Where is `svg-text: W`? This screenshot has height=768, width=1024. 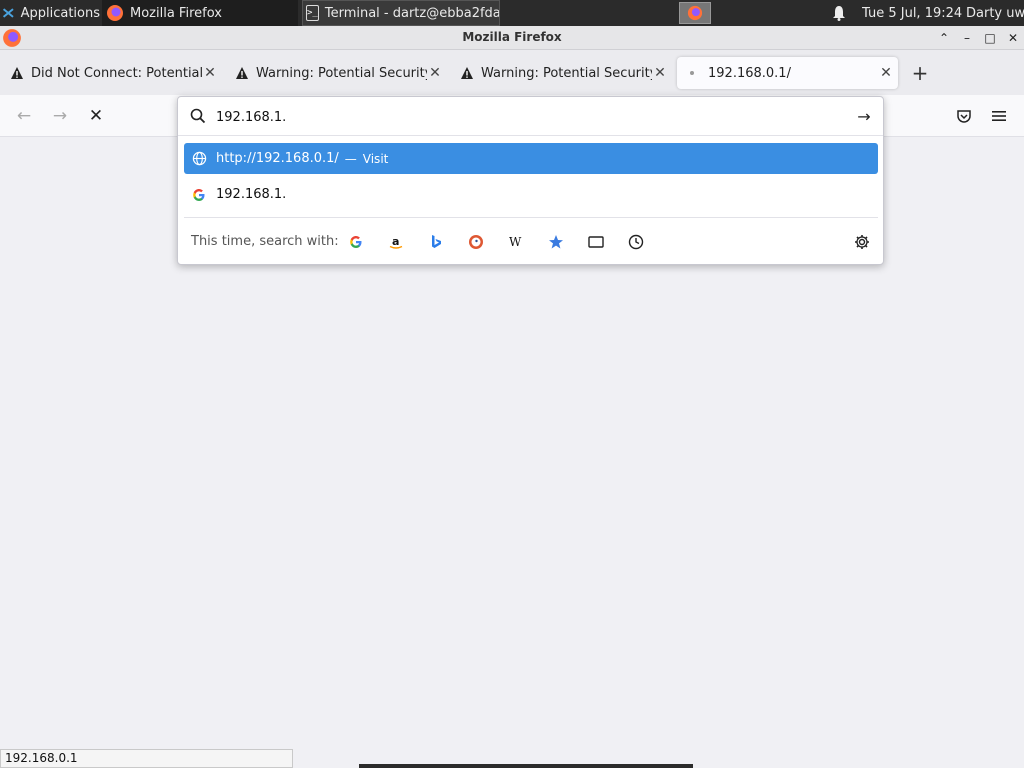
svg-text: W is located at coordinates (515, 242).